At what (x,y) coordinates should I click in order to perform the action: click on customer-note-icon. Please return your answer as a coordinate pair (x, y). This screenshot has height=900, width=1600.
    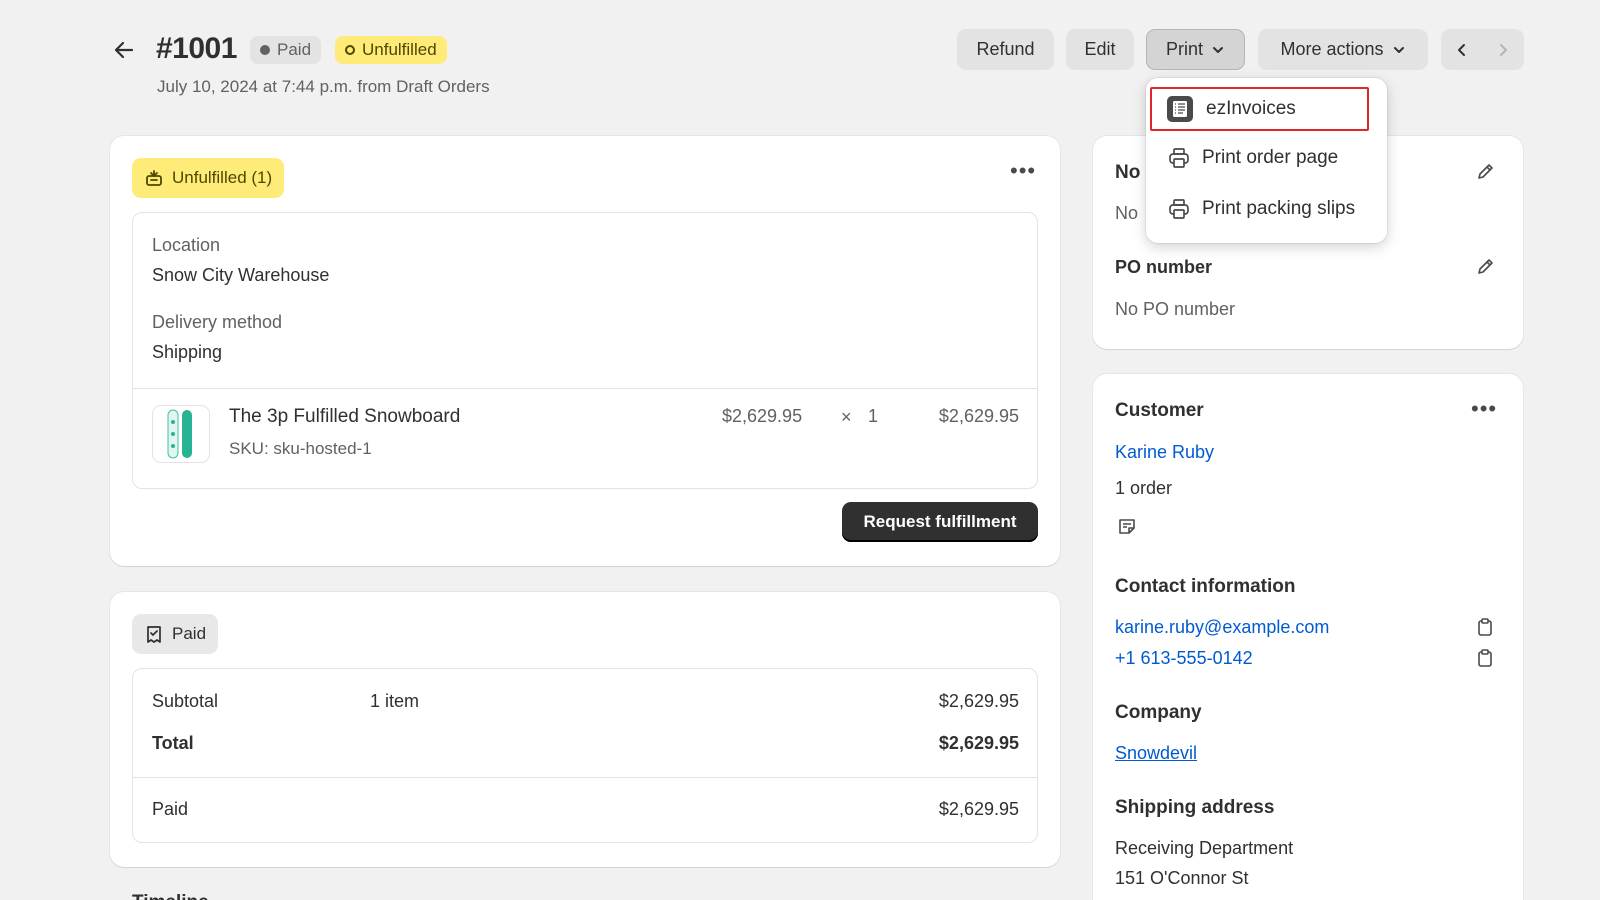
    Looking at the image, I should click on (1127, 526).